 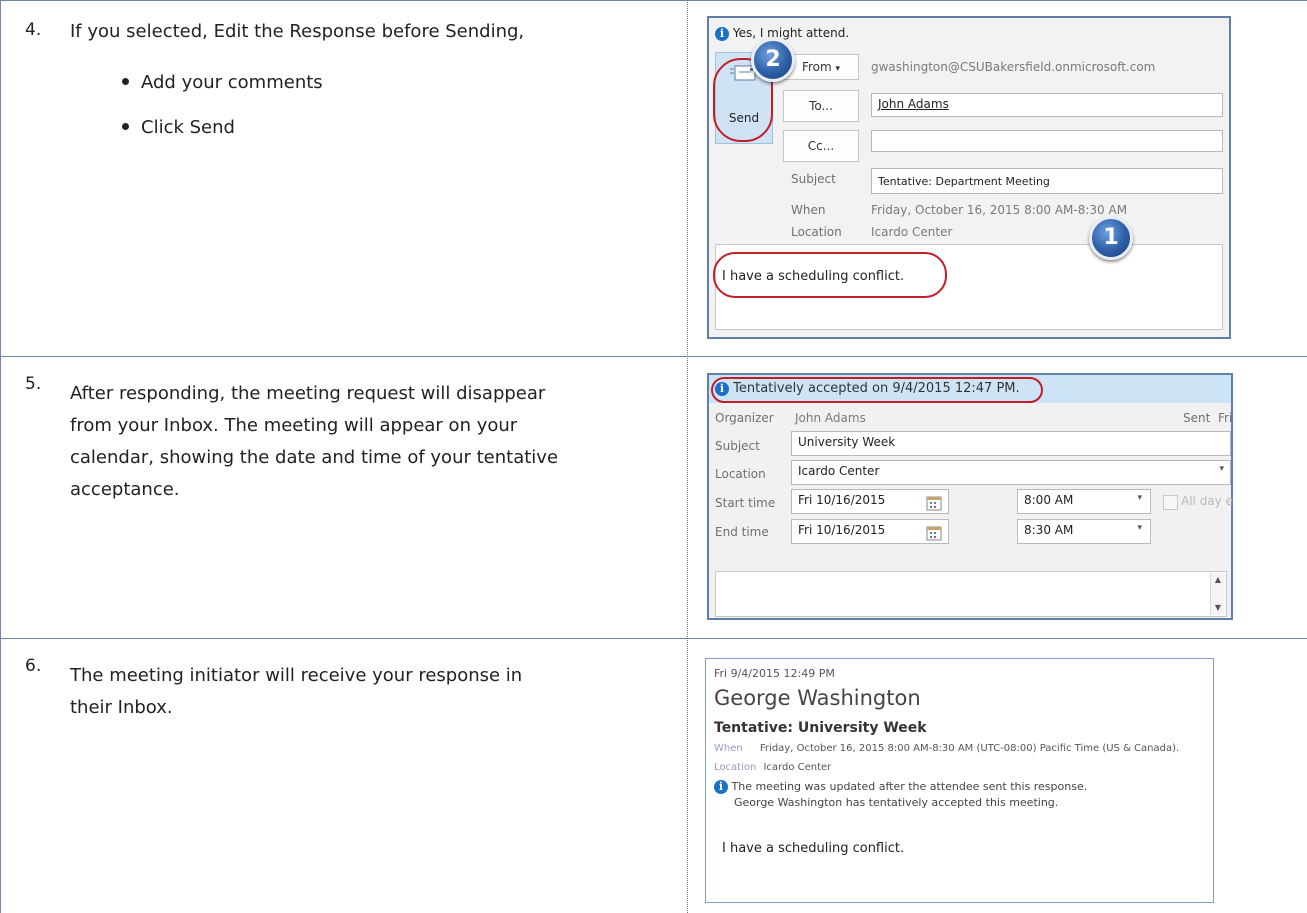 I want to click on end-time-value: 8:30 AM, so click(x=1049, y=530).